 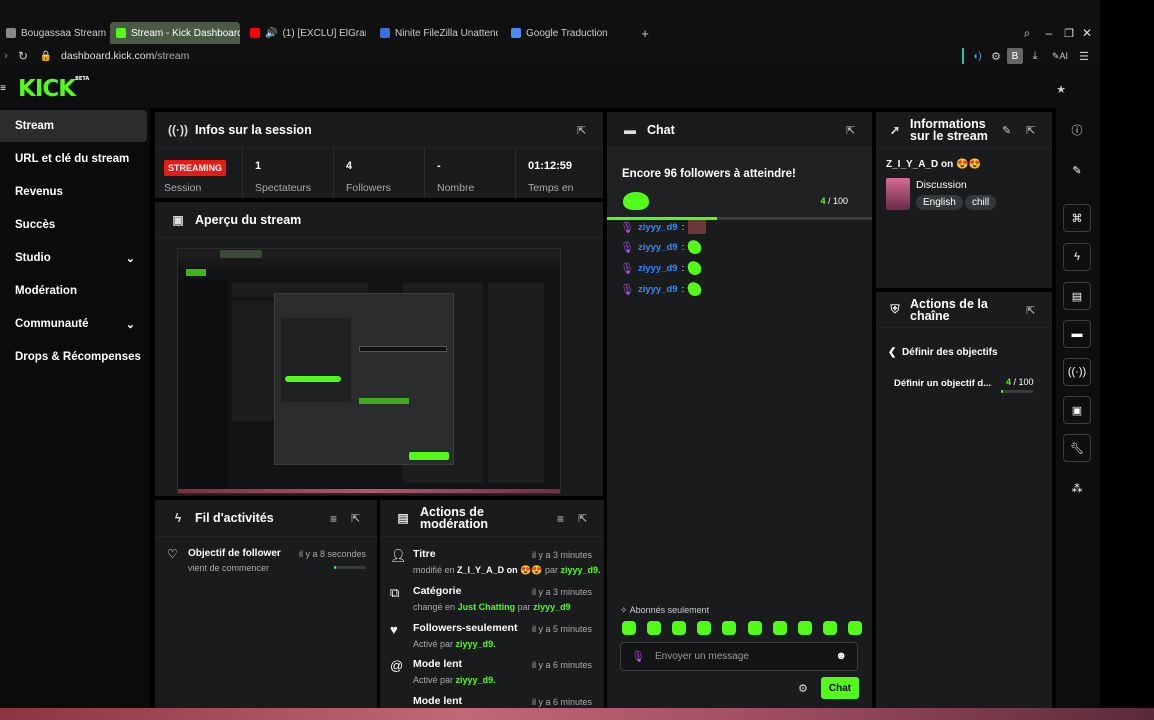 I want to click on sidebar-item-communaute: Communauté ⌄, so click(x=73, y=324).